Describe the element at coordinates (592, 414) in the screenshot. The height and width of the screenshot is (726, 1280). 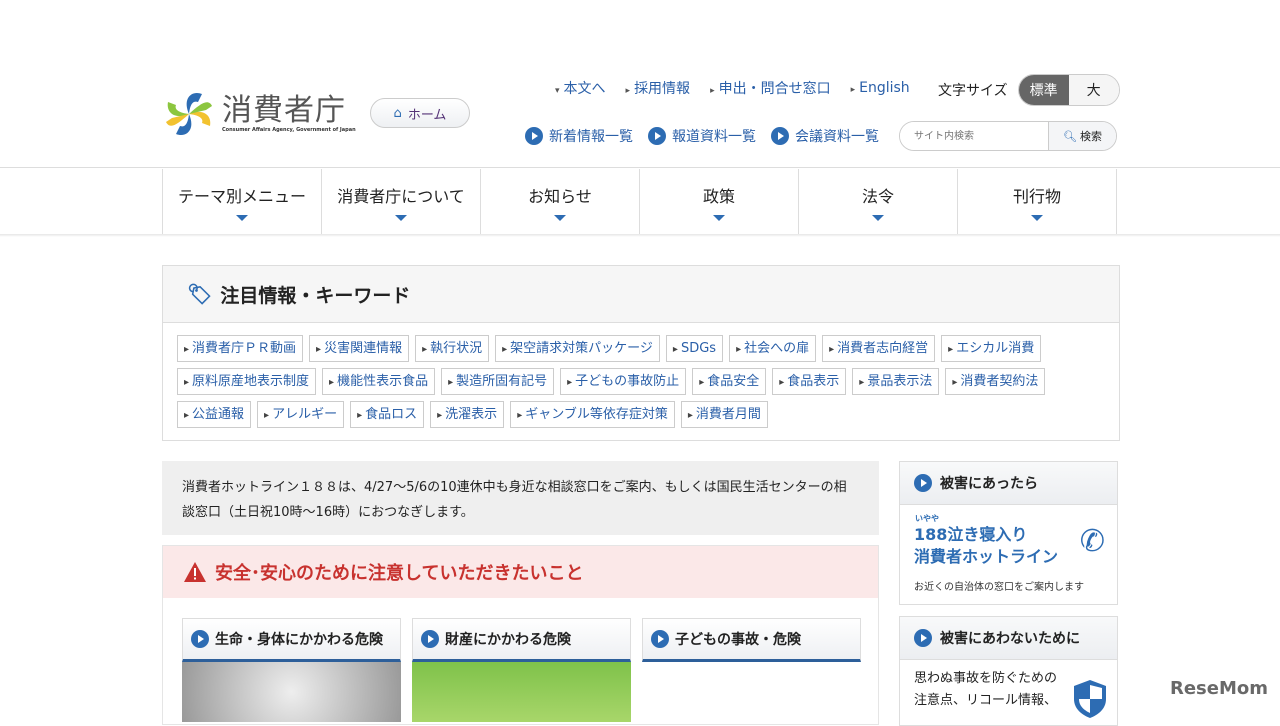
I see `keyword-tag: ギャンブル等依存症対策` at that location.